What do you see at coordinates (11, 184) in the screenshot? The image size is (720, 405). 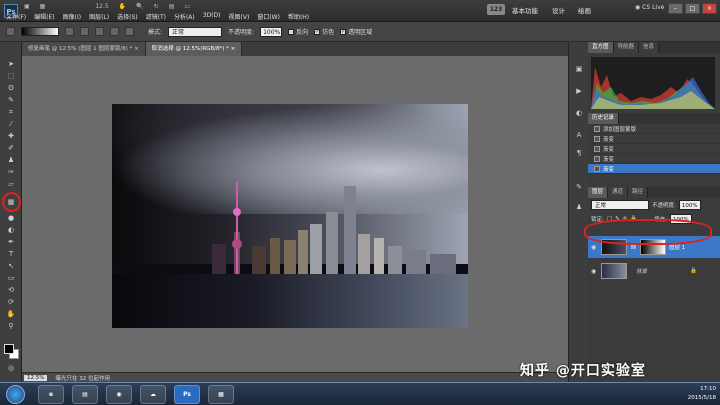 I see `eraser-tool-icon: ▱` at bounding box center [11, 184].